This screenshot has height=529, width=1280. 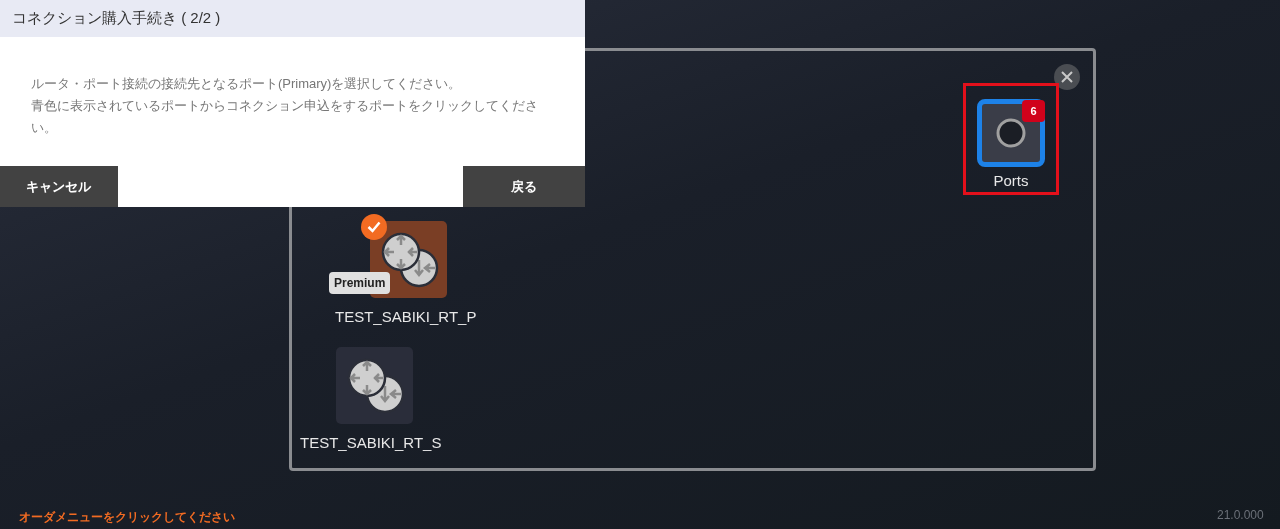 I want to click on close-button, so click(x=1067, y=77).